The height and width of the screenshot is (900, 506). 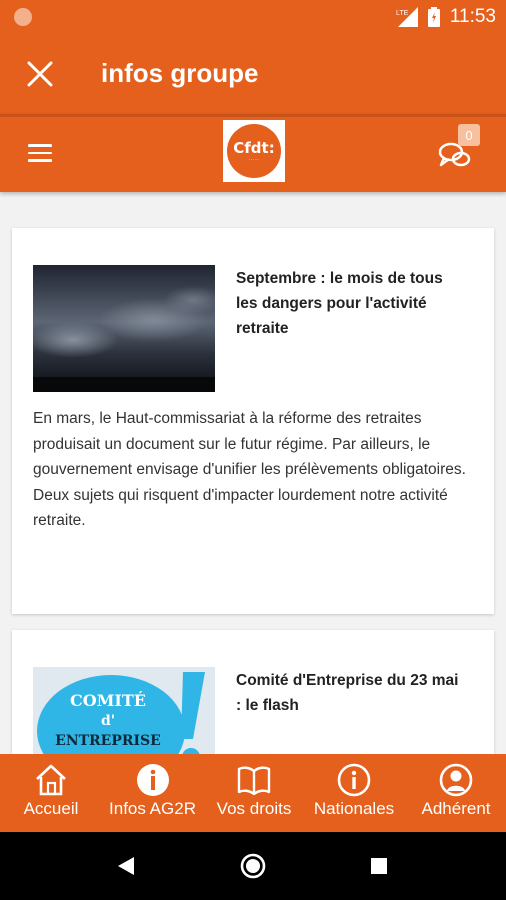 I want to click on tab-adherent: Adhérent, so click(x=456, y=793).